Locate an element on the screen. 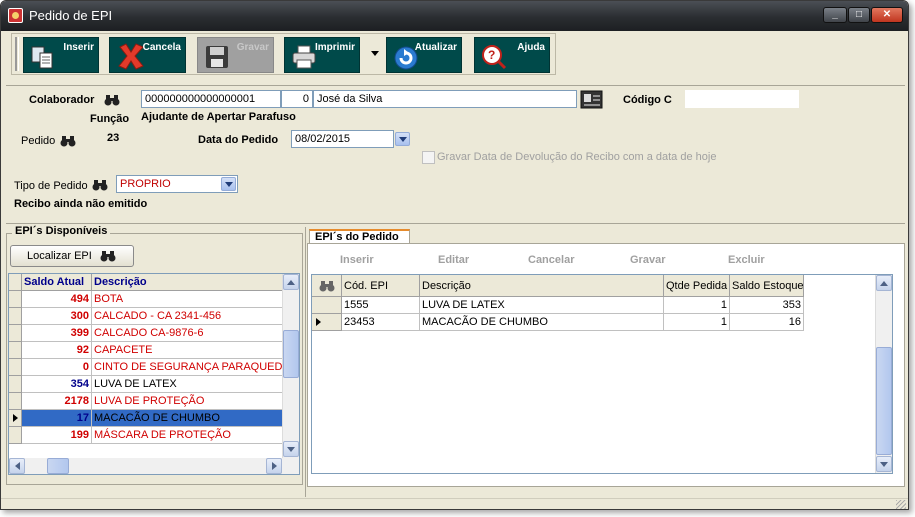 The image size is (915, 517). nav-excluir: Excluir is located at coordinates (746, 260).